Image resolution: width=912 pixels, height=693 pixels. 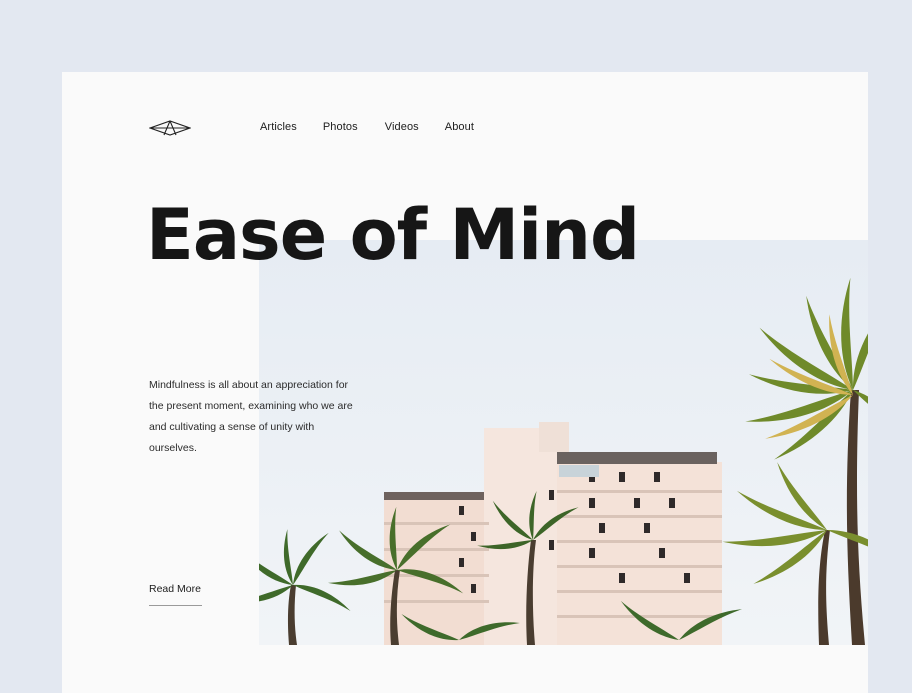 What do you see at coordinates (459, 127) in the screenshot?
I see `nav-about: About` at bounding box center [459, 127].